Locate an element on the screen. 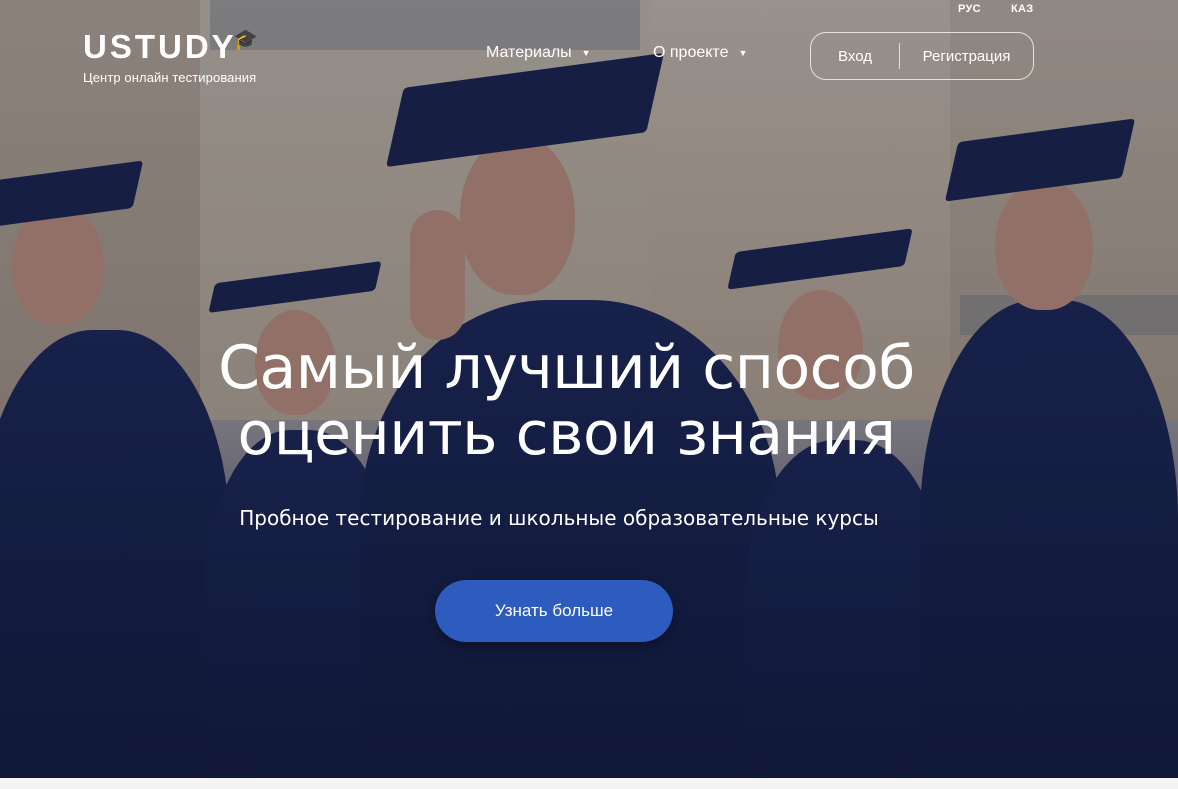 The image size is (1178, 789). graduation-cap-icon: 🎓 is located at coordinates (245, 39).